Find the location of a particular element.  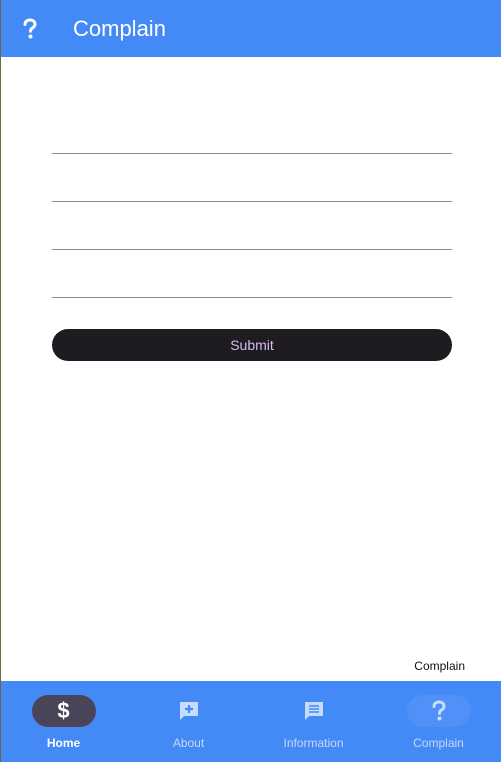

dollar-icon: $ is located at coordinates (63, 710).